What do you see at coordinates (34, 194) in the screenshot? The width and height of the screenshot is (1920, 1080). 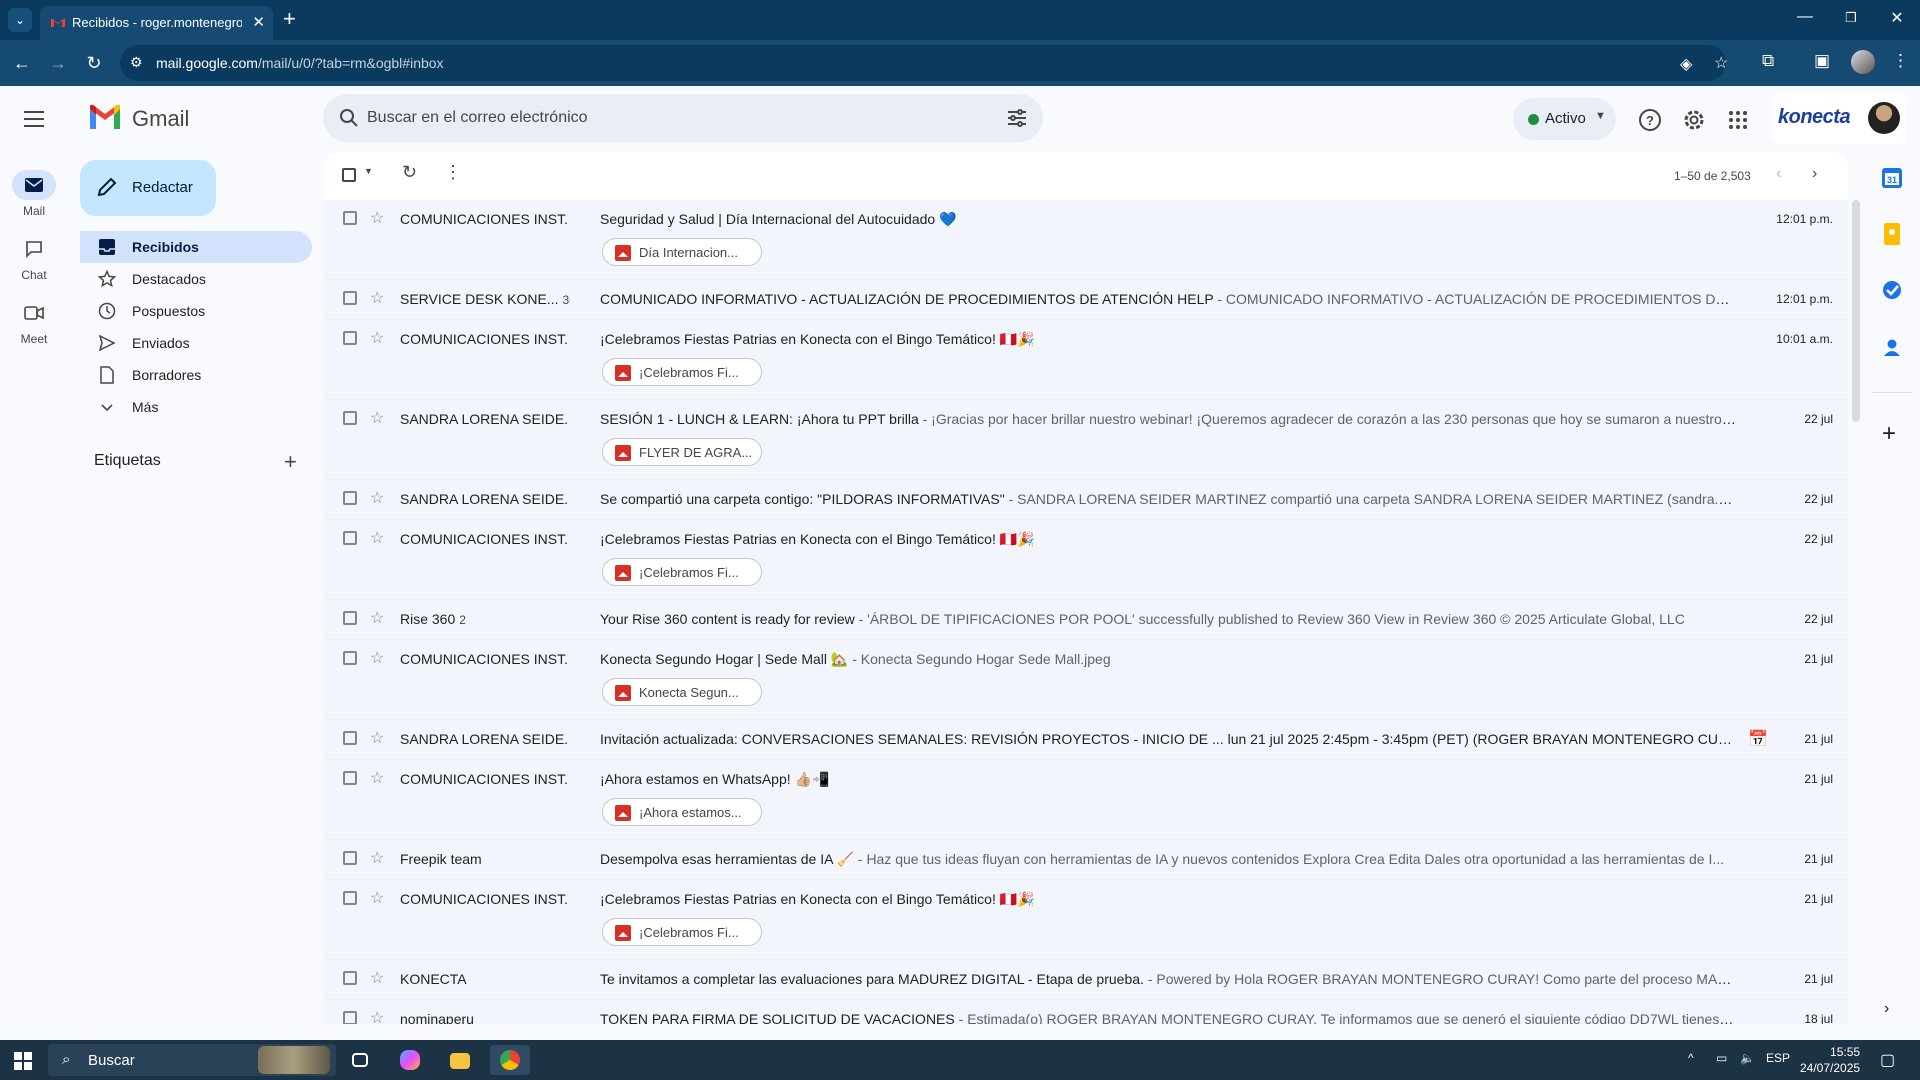 I see `rail-mail: Mail` at bounding box center [34, 194].